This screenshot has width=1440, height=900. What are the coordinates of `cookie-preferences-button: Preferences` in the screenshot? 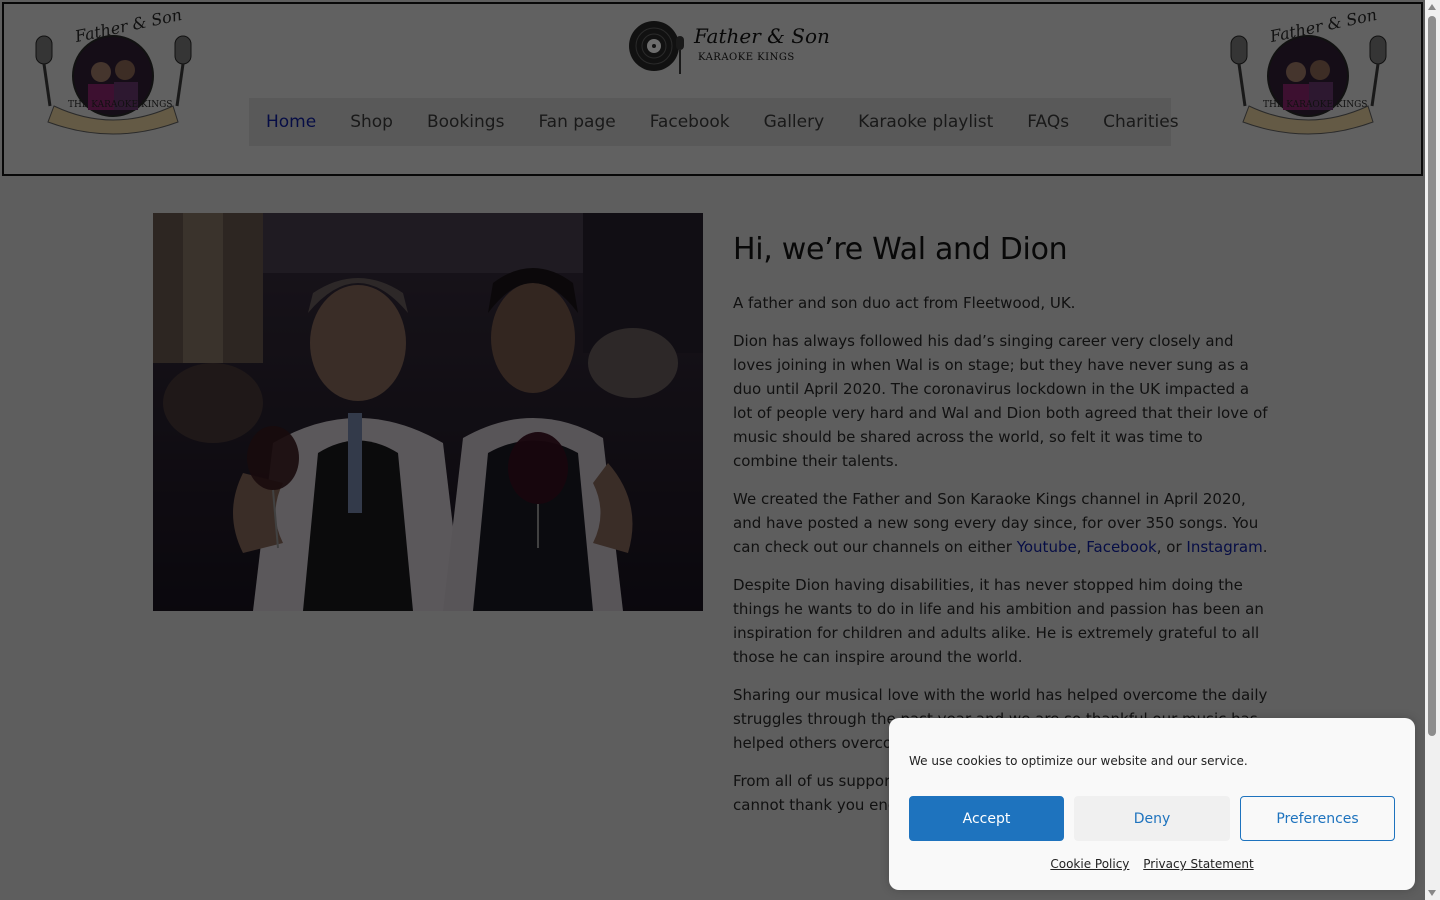 It's located at (1317, 818).